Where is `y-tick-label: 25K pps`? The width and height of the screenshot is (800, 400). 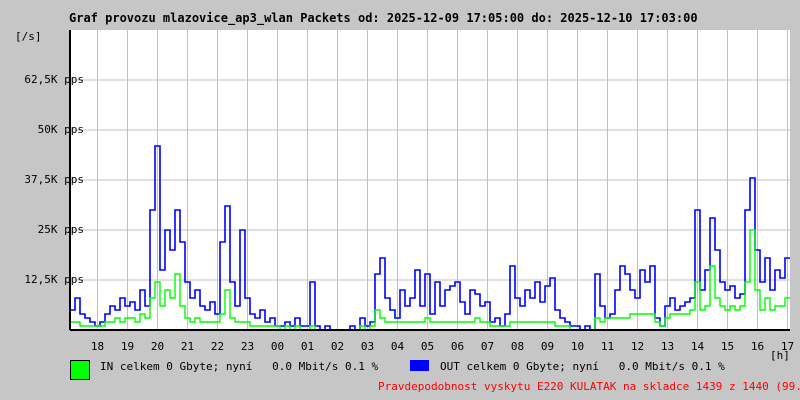 y-tick-label: 25K pps is located at coordinates (61, 229).